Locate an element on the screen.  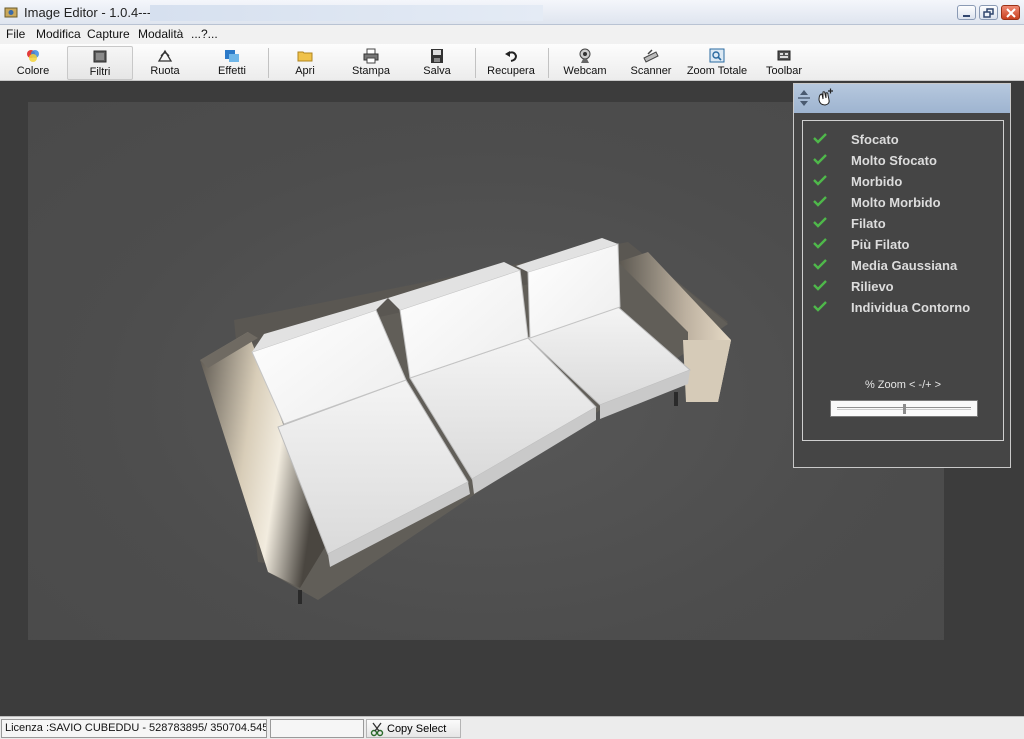
filter-item: Molto Sfocato is located at coordinates (906, 160).